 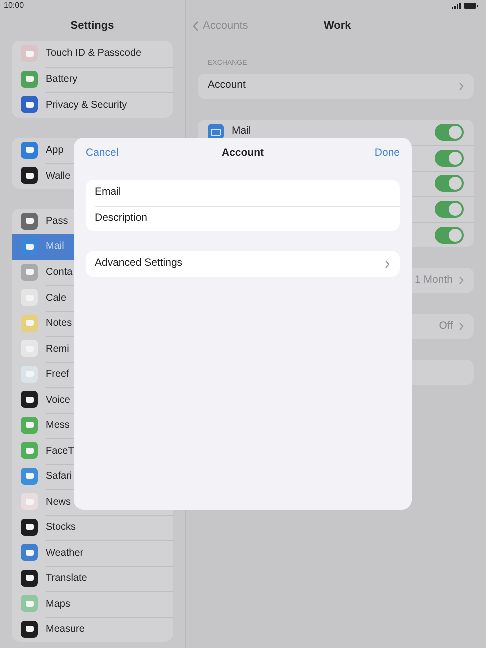 I want to click on sidebar-label: App, so click(x=55, y=151).